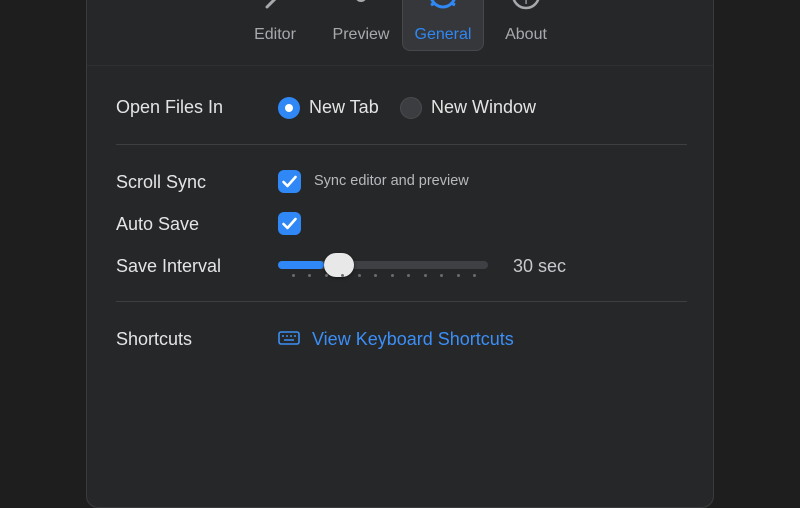  I want to click on tab-editor-label: Editor, so click(275, 34).